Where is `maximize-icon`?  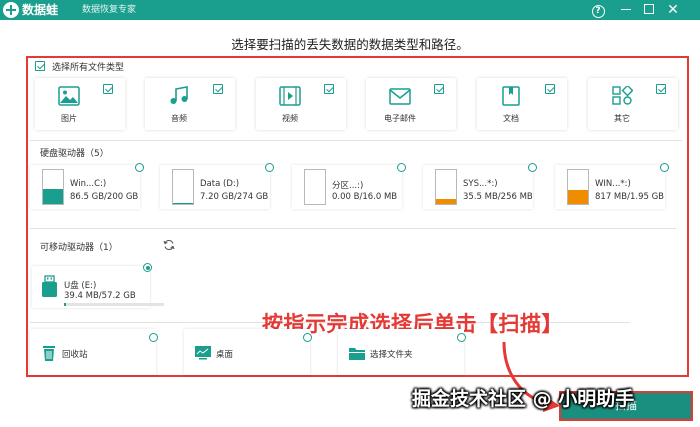
maximize-icon is located at coordinates (649, 8).